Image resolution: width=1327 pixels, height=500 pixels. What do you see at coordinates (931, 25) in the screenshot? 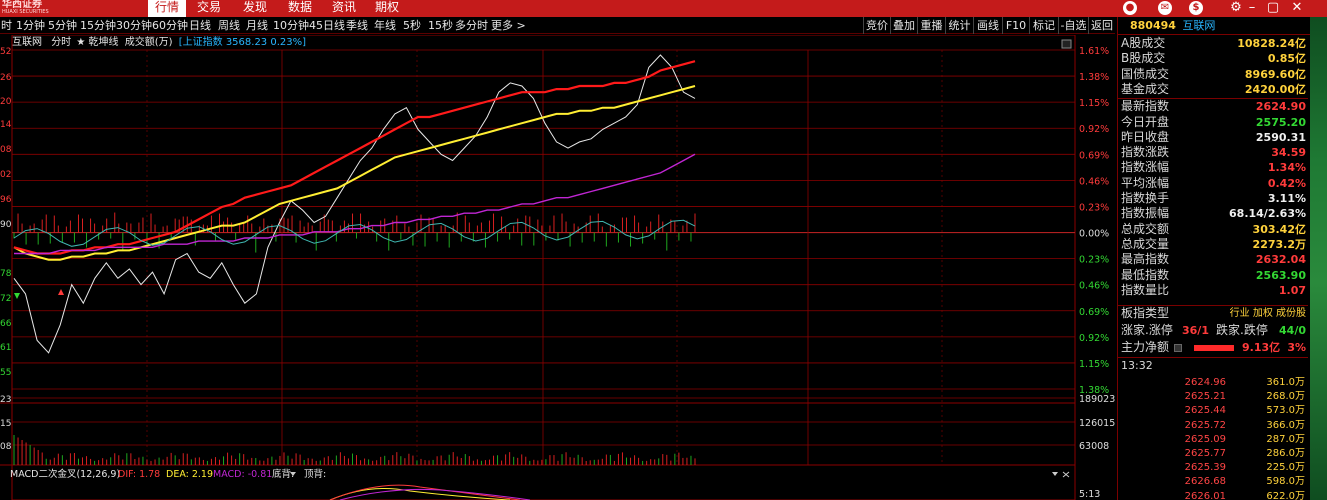
I see `tool-replay: 重播` at bounding box center [931, 25].